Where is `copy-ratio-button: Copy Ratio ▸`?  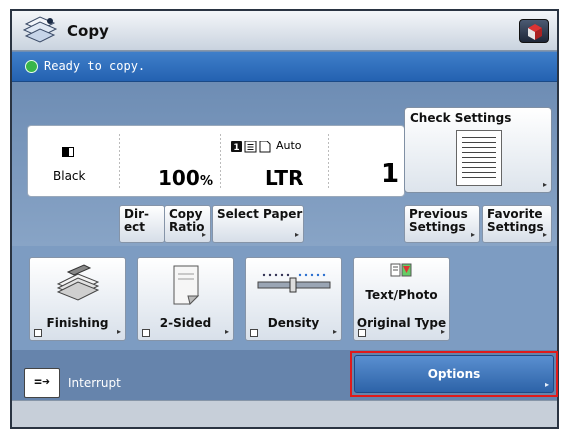
copy-ratio-button: Copy Ratio ▸ is located at coordinates (187, 224).